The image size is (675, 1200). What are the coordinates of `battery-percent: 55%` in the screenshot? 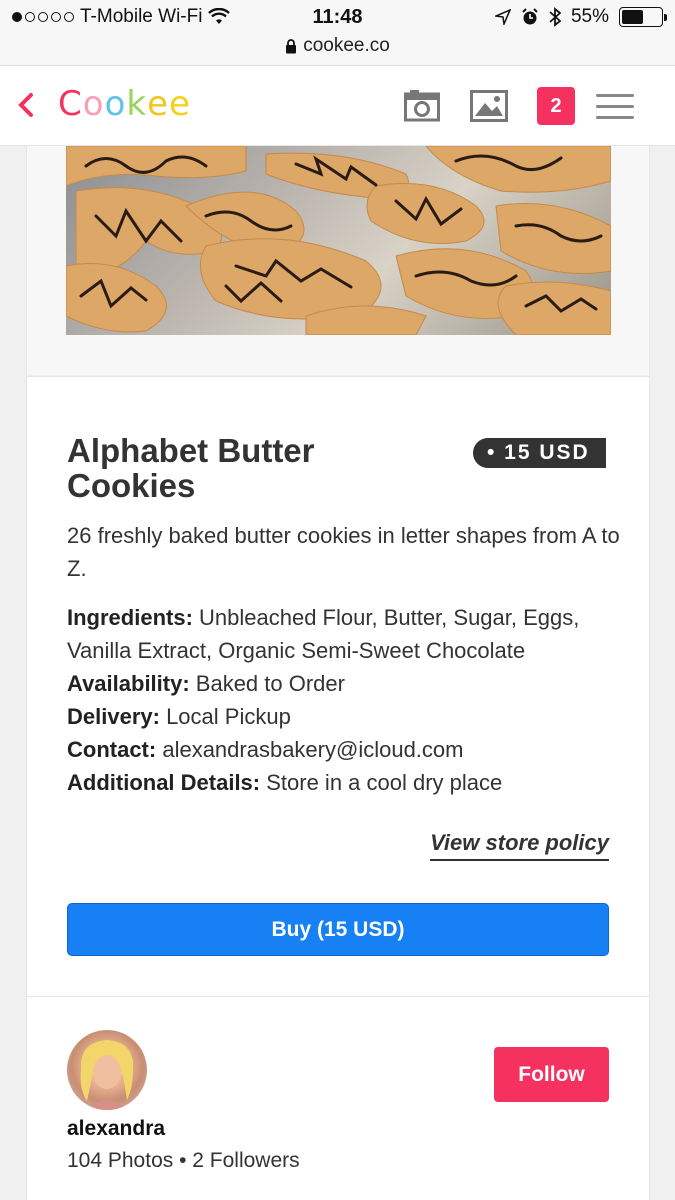 It's located at (589, 16).